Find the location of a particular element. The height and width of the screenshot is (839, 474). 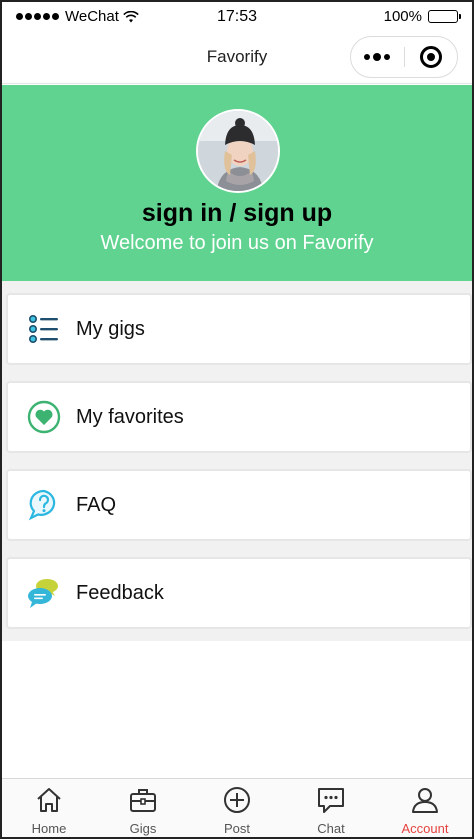

tab-label: Account is located at coordinates (425, 828).